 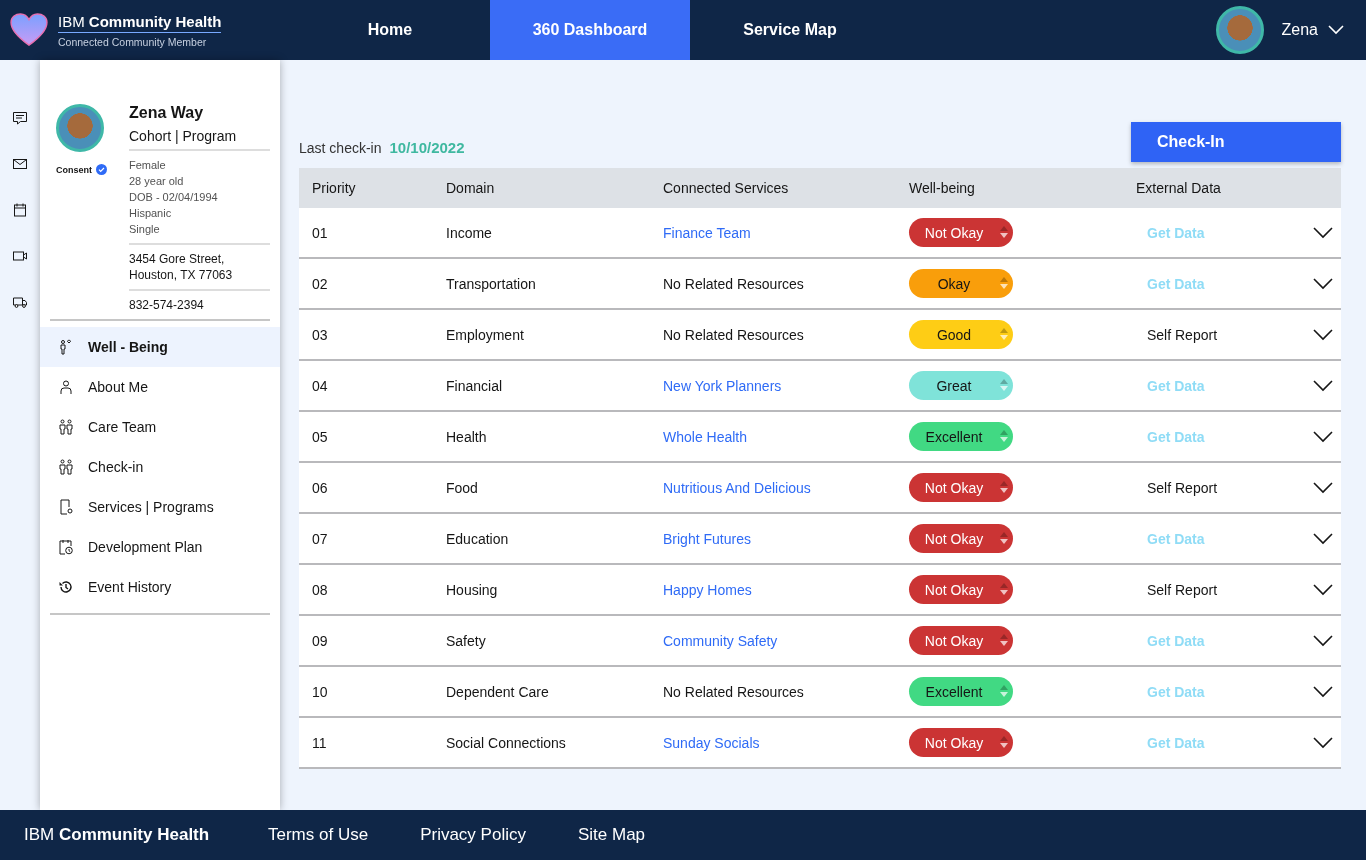 What do you see at coordinates (498, 691) in the screenshot?
I see `table-cell-text: Dependent Care` at bounding box center [498, 691].